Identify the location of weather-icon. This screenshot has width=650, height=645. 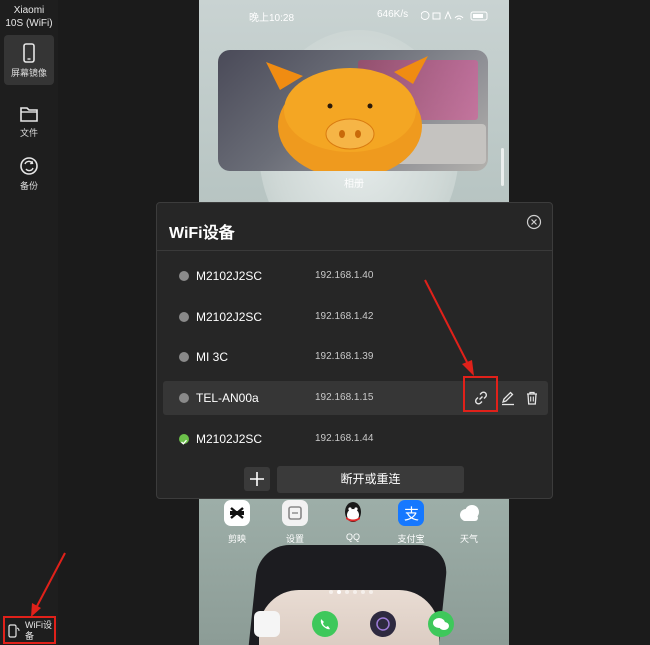
(469, 513).